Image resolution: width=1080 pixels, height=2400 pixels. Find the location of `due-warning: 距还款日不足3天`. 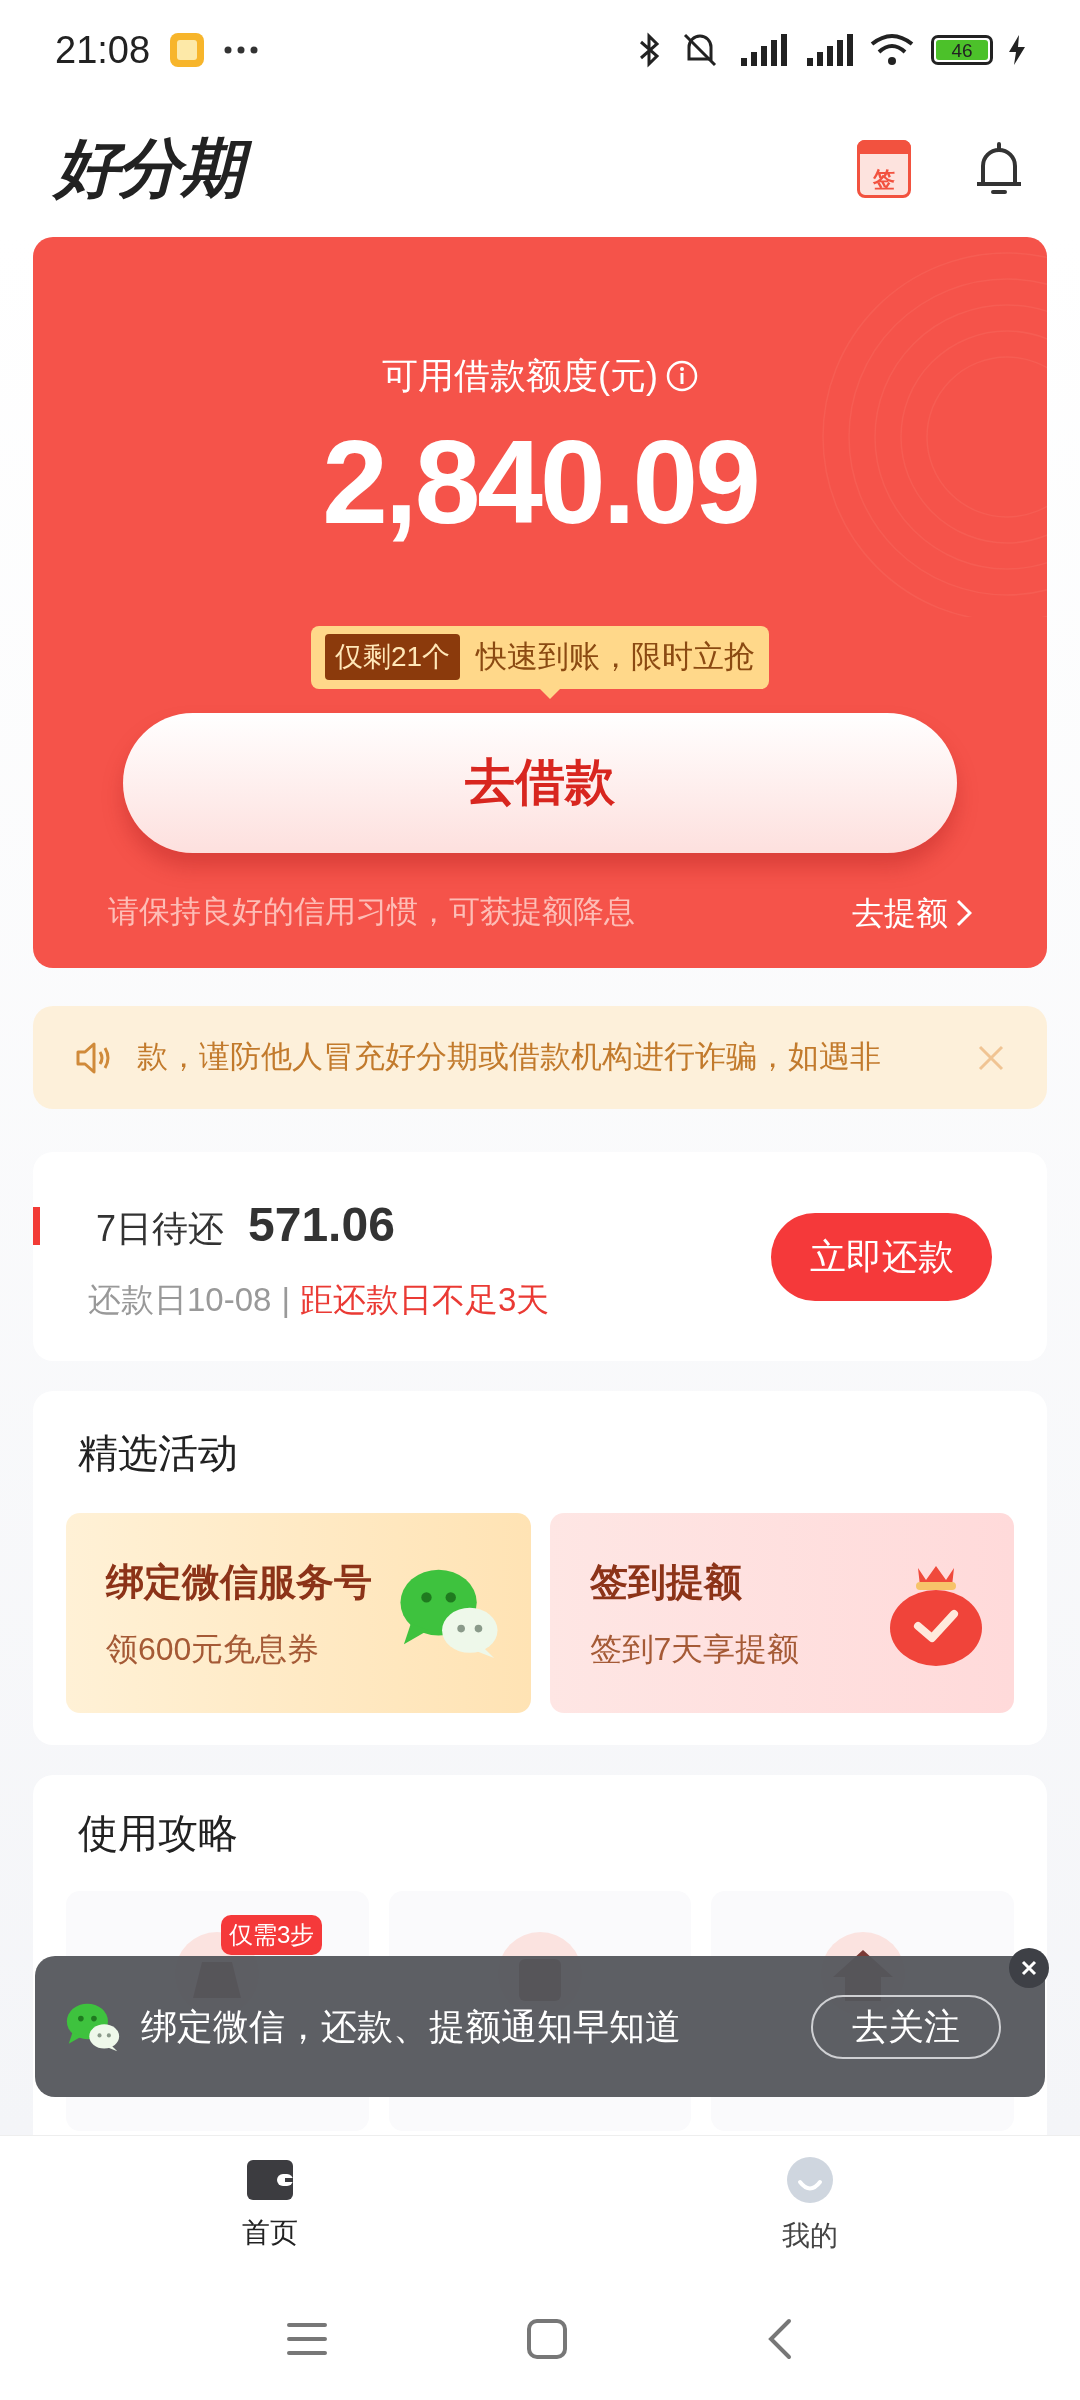

due-warning: 距还款日不足3天 is located at coordinates (425, 1299).